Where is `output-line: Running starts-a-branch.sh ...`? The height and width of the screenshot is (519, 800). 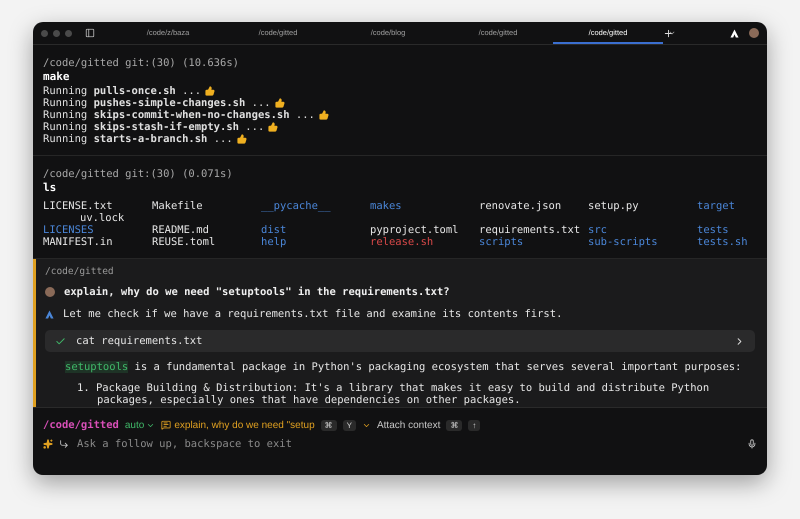
output-line: Running starts-a-branch.sh ... is located at coordinates (138, 139).